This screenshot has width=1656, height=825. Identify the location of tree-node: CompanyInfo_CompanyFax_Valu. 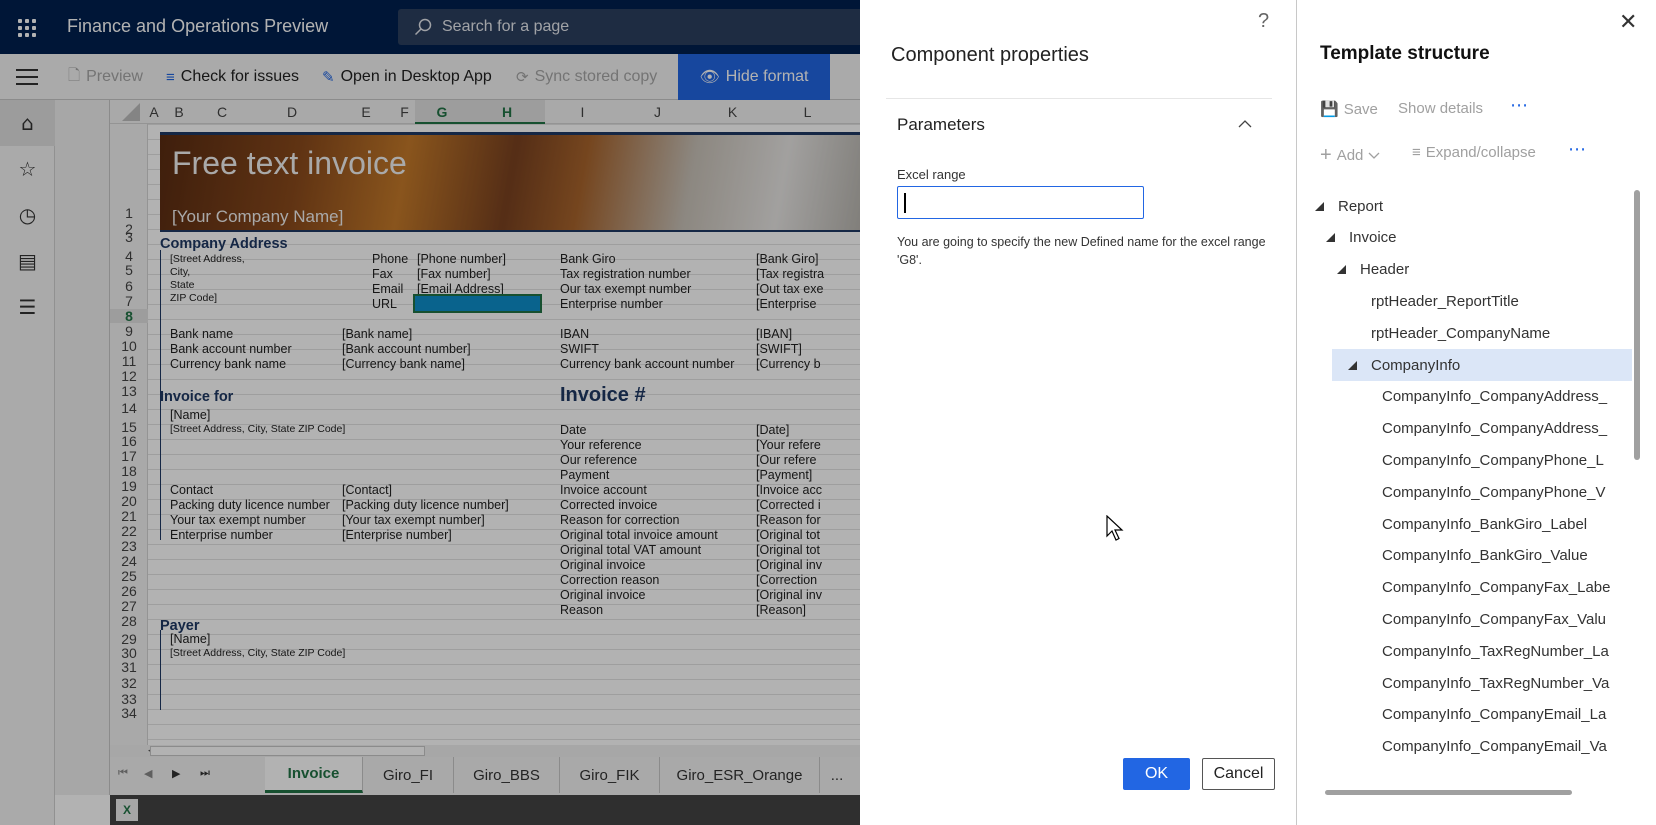
(1464, 619).